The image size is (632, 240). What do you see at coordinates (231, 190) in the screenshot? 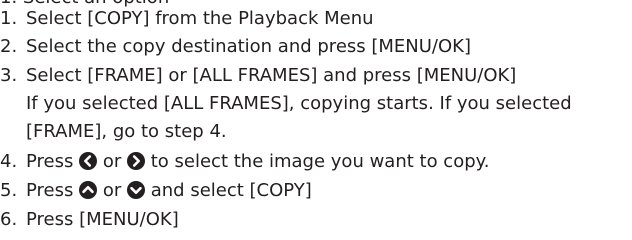
I see `step-text-post: and select [COPY]` at bounding box center [231, 190].